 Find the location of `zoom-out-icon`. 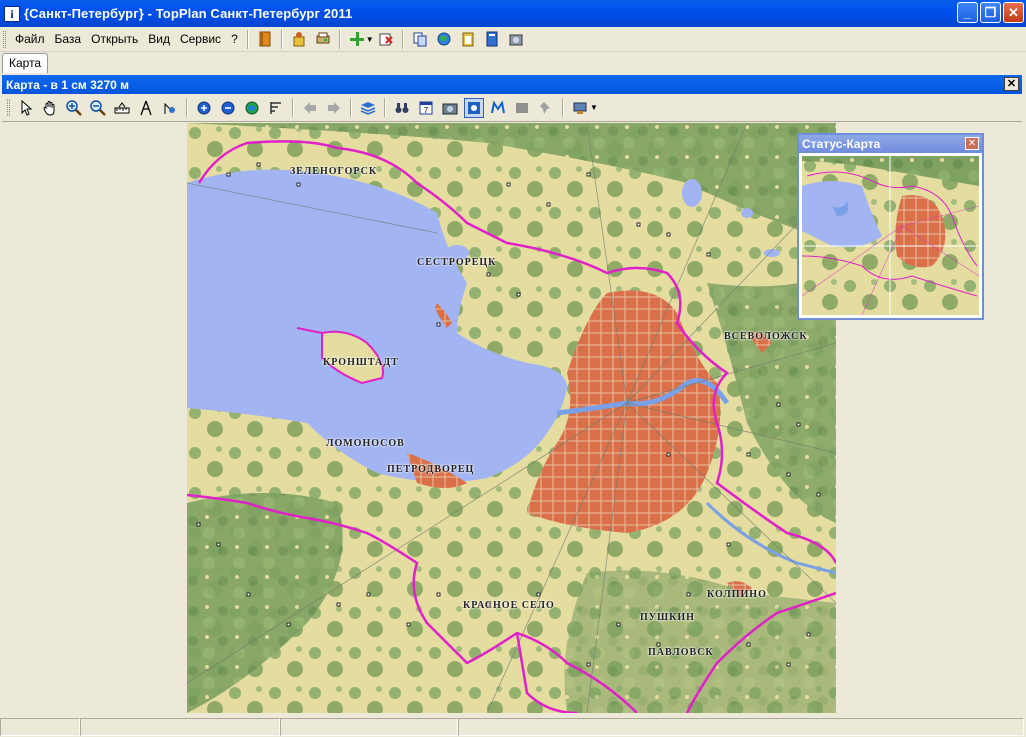

zoom-out-icon is located at coordinates (98, 108).